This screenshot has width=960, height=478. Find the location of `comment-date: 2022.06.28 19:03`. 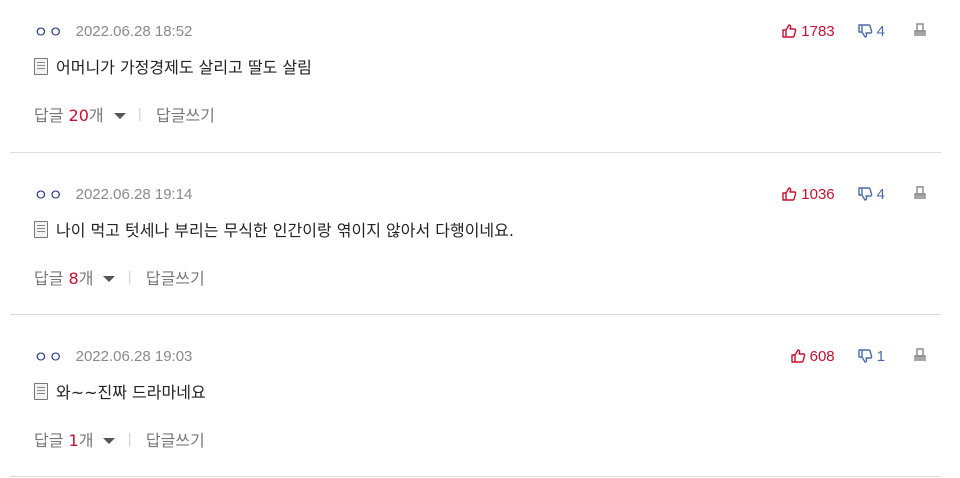

comment-date: 2022.06.28 19:03 is located at coordinates (134, 356).